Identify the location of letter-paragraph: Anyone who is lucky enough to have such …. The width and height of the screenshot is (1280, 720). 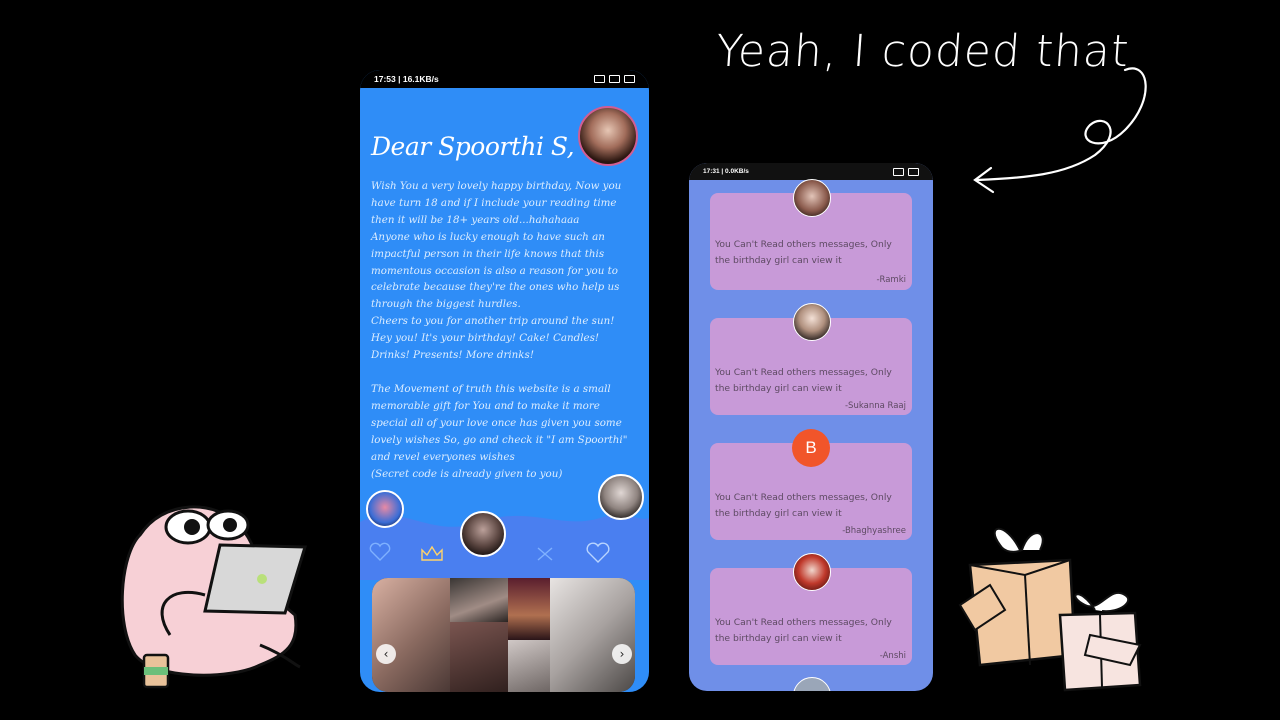
(495, 270).